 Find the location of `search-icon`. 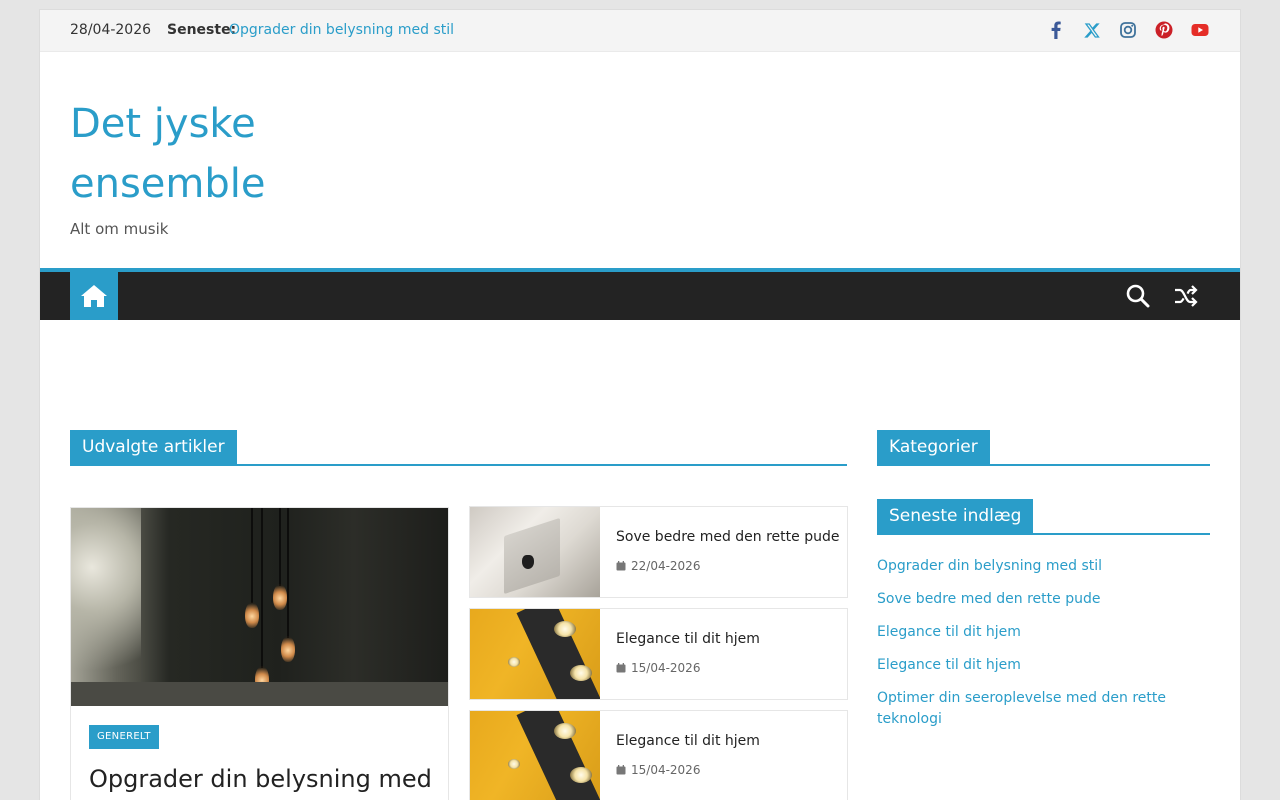

search-icon is located at coordinates (1138, 296).